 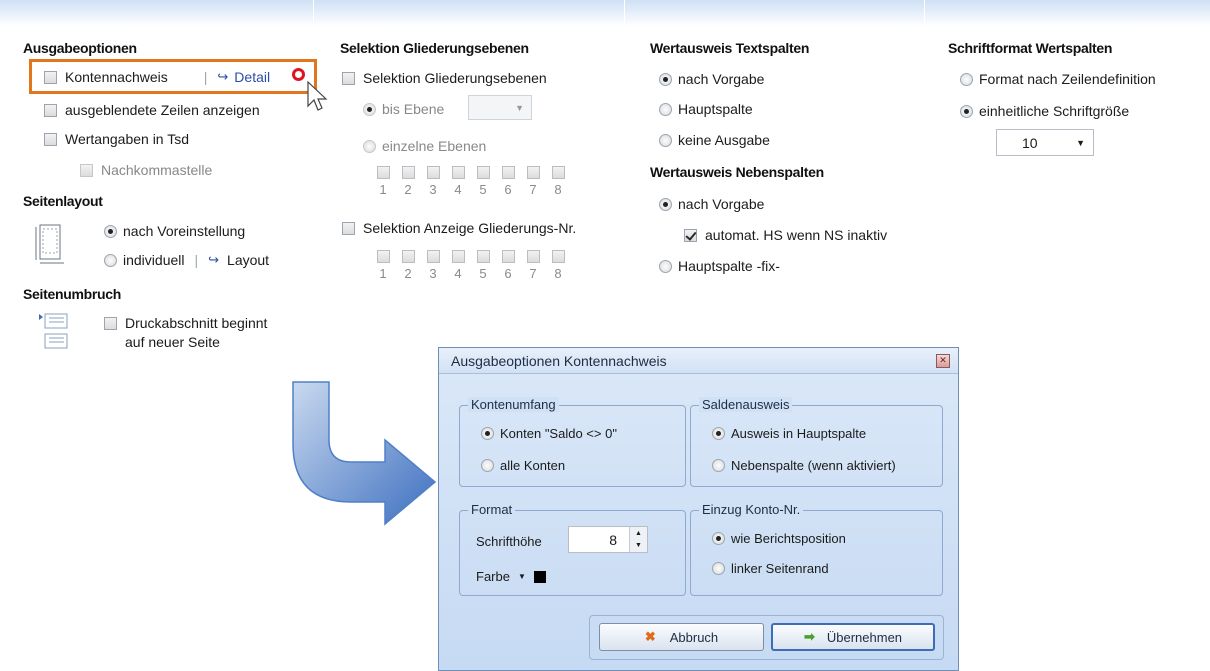 I want to click on click-marker-icon, so click(x=298, y=74).